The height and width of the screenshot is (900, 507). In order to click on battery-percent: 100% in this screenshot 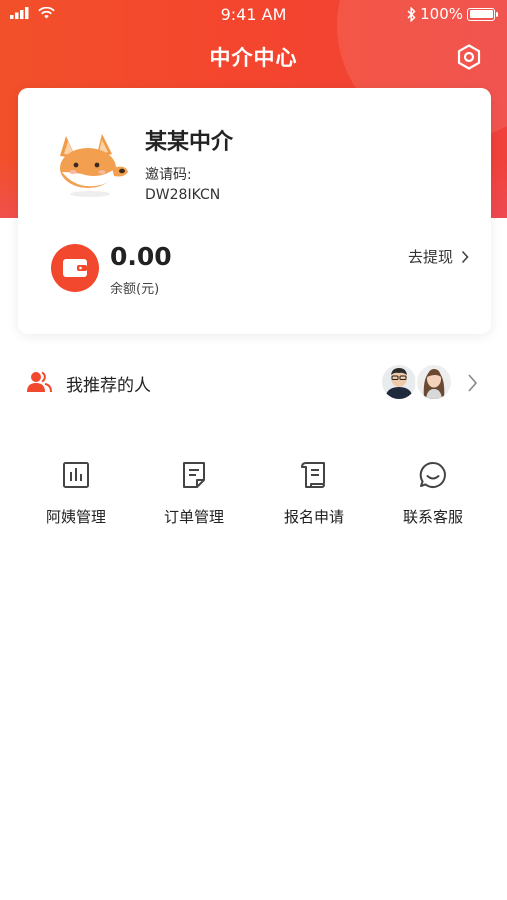, I will do `click(441, 14)`.